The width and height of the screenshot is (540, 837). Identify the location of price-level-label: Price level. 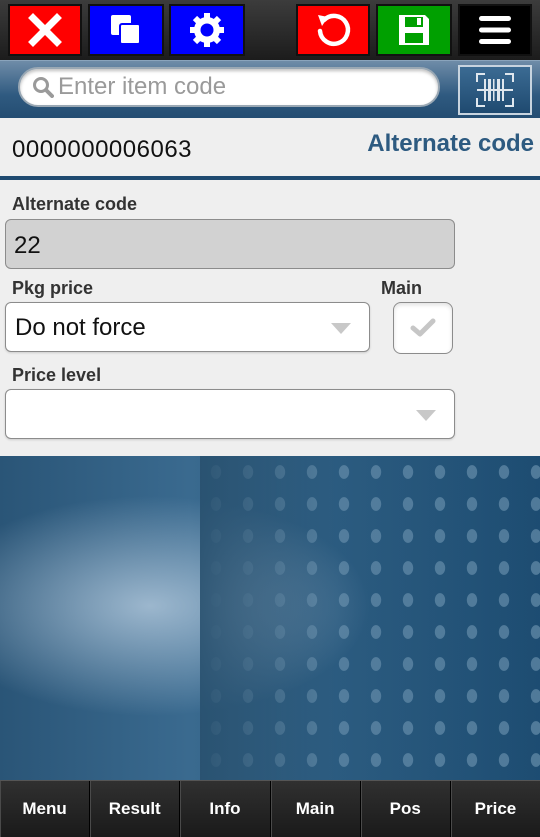
(57, 375).